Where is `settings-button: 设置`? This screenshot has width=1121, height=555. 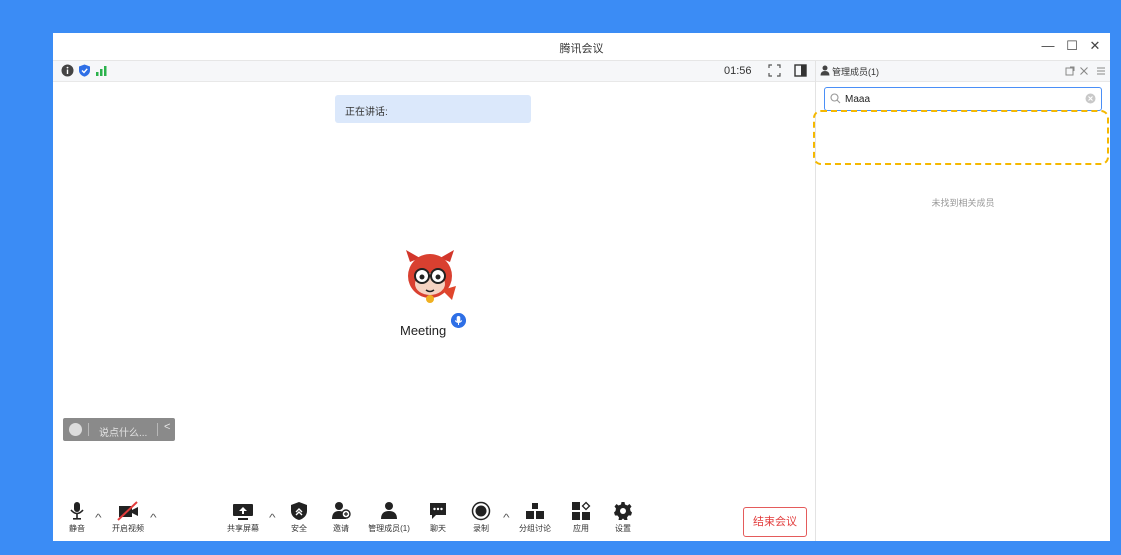 settings-button: 设置 is located at coordinates (623, 517).